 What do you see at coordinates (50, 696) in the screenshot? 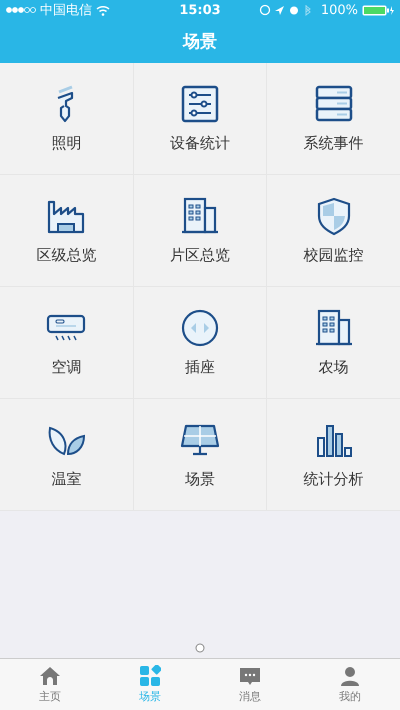
I see `tab-label: 主页` at bounding box center [50, 696].